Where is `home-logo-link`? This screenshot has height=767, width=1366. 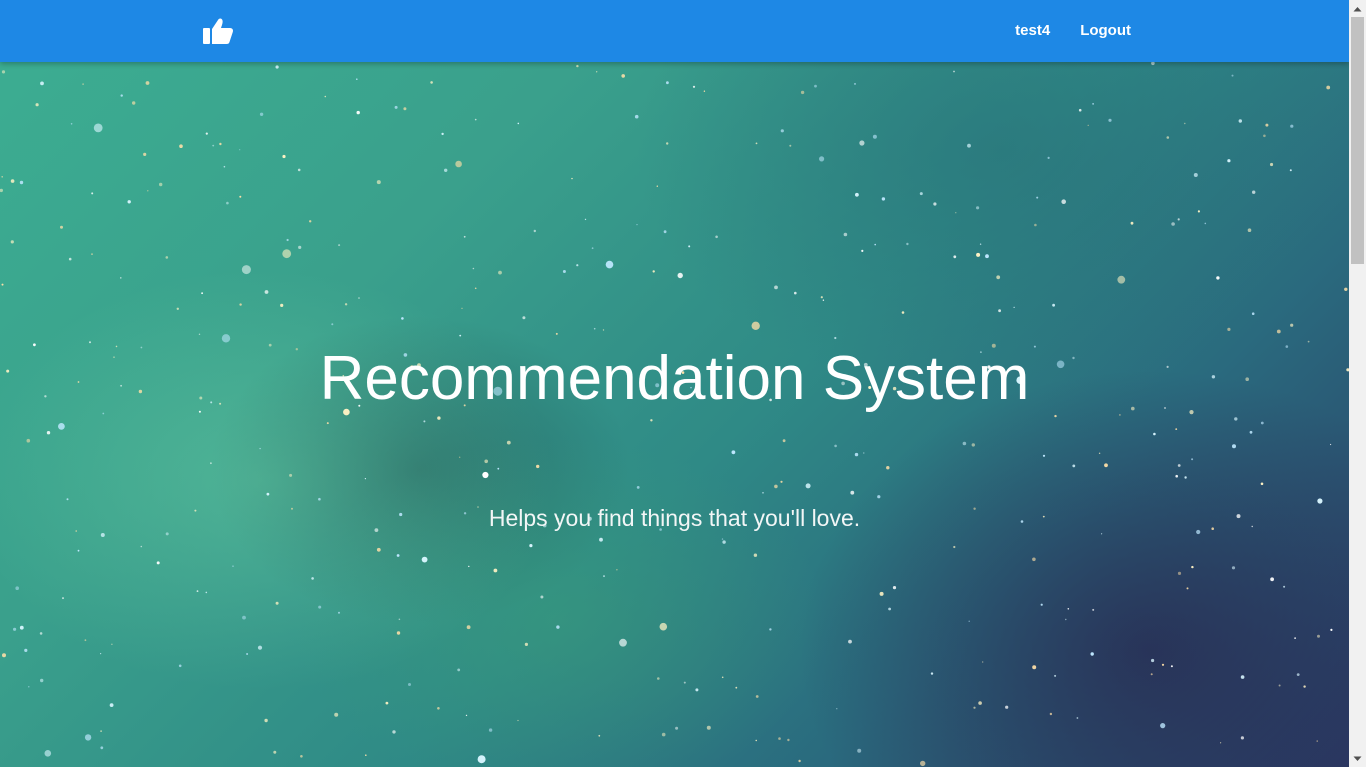
home-logo-link is located at coordinates (218, 31).